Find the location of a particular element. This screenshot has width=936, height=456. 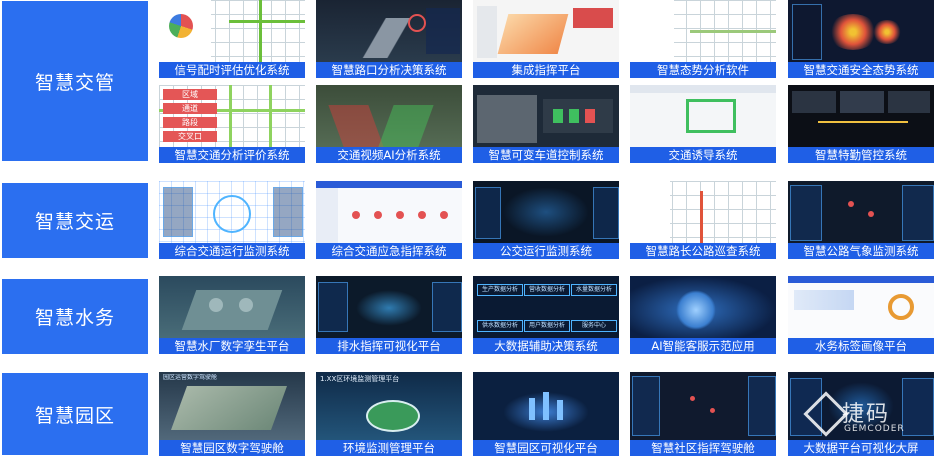

tile-variable-lane: 智慧可变车道控制系统 is located at coordinates (546, 124).